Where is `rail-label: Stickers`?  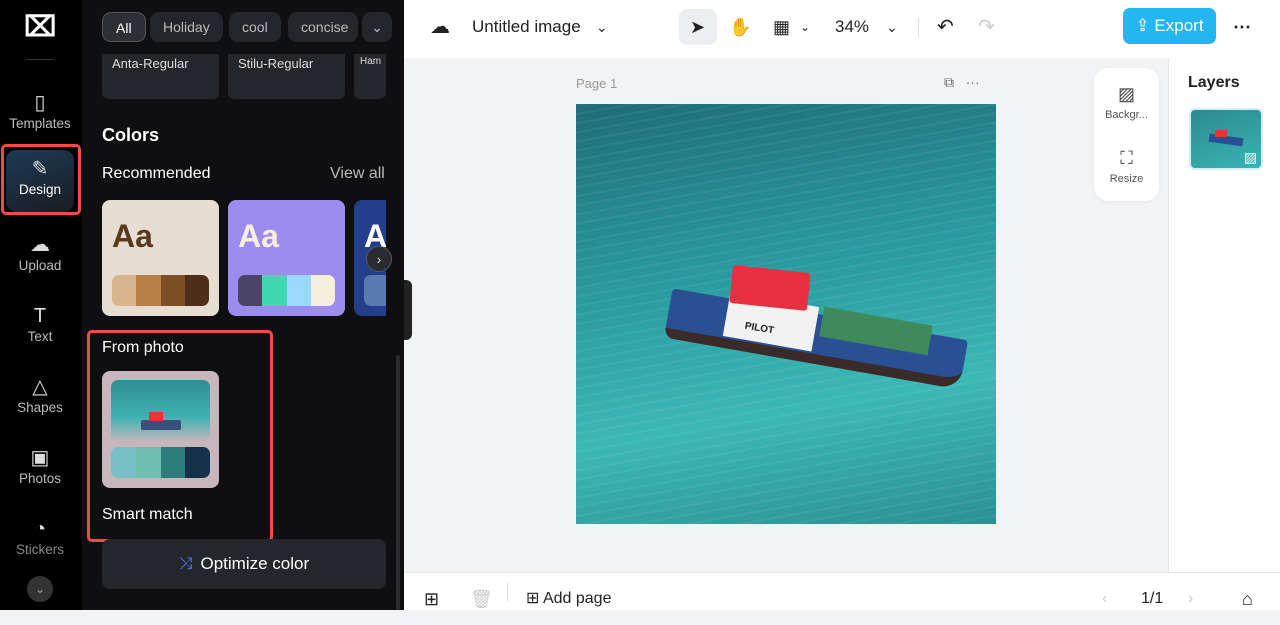 rail-label: Stickers is located at coordinates (39, 549).